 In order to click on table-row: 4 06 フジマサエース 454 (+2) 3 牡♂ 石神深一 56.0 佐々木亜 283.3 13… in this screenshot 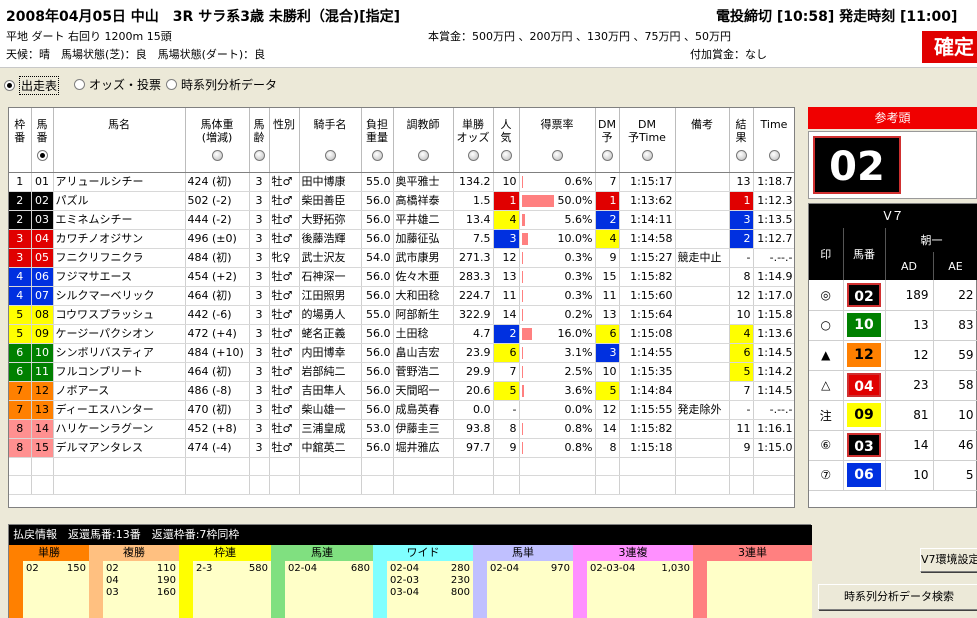, I will do `click(401, 277)`.